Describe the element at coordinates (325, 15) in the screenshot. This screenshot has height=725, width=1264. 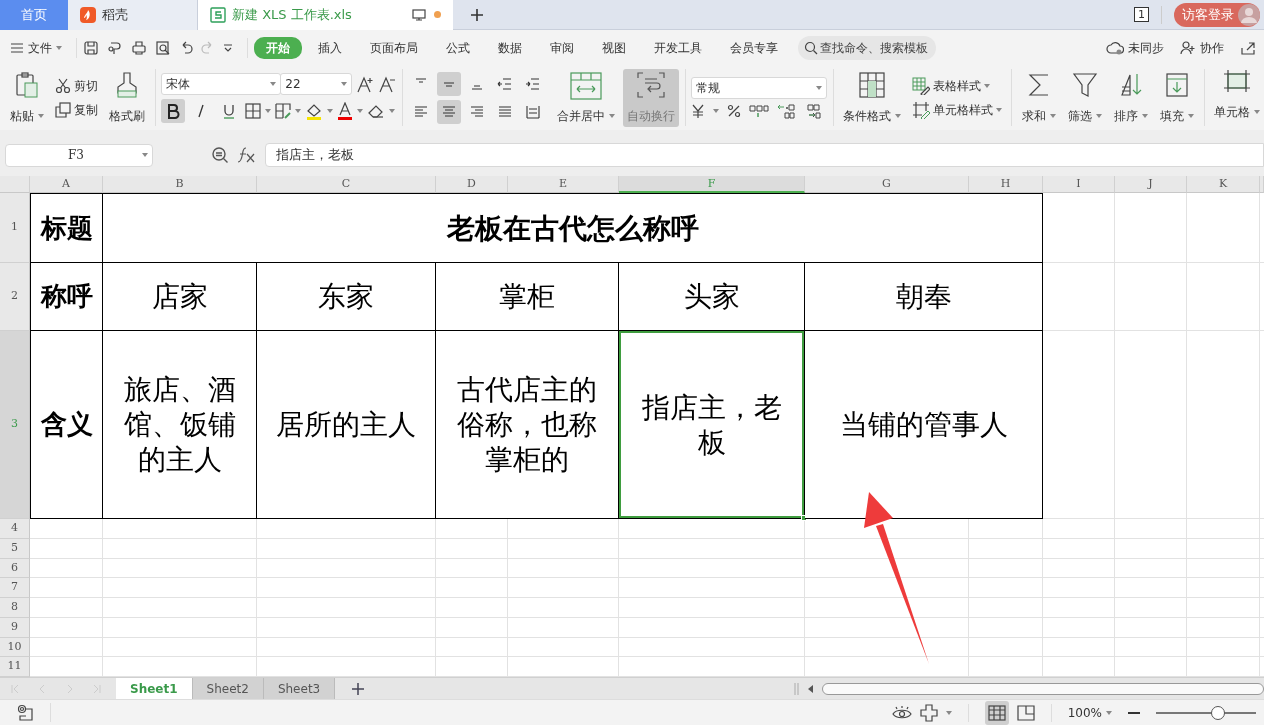
I see `window-tab: 新建 XLS 工作表.xls` at that location.